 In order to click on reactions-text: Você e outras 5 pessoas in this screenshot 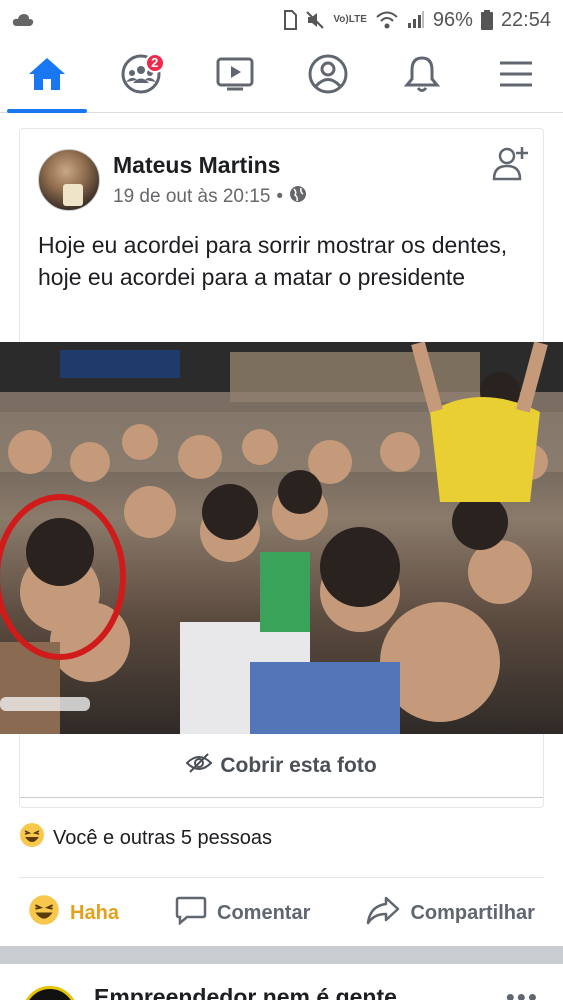, I will do `click(163, 837)`.